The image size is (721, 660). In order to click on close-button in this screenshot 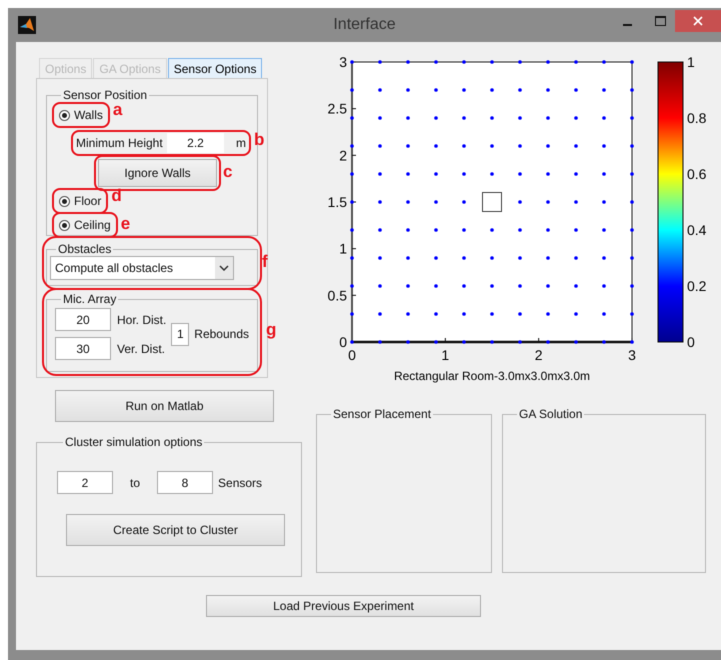, I will do `click(698, 21)`.